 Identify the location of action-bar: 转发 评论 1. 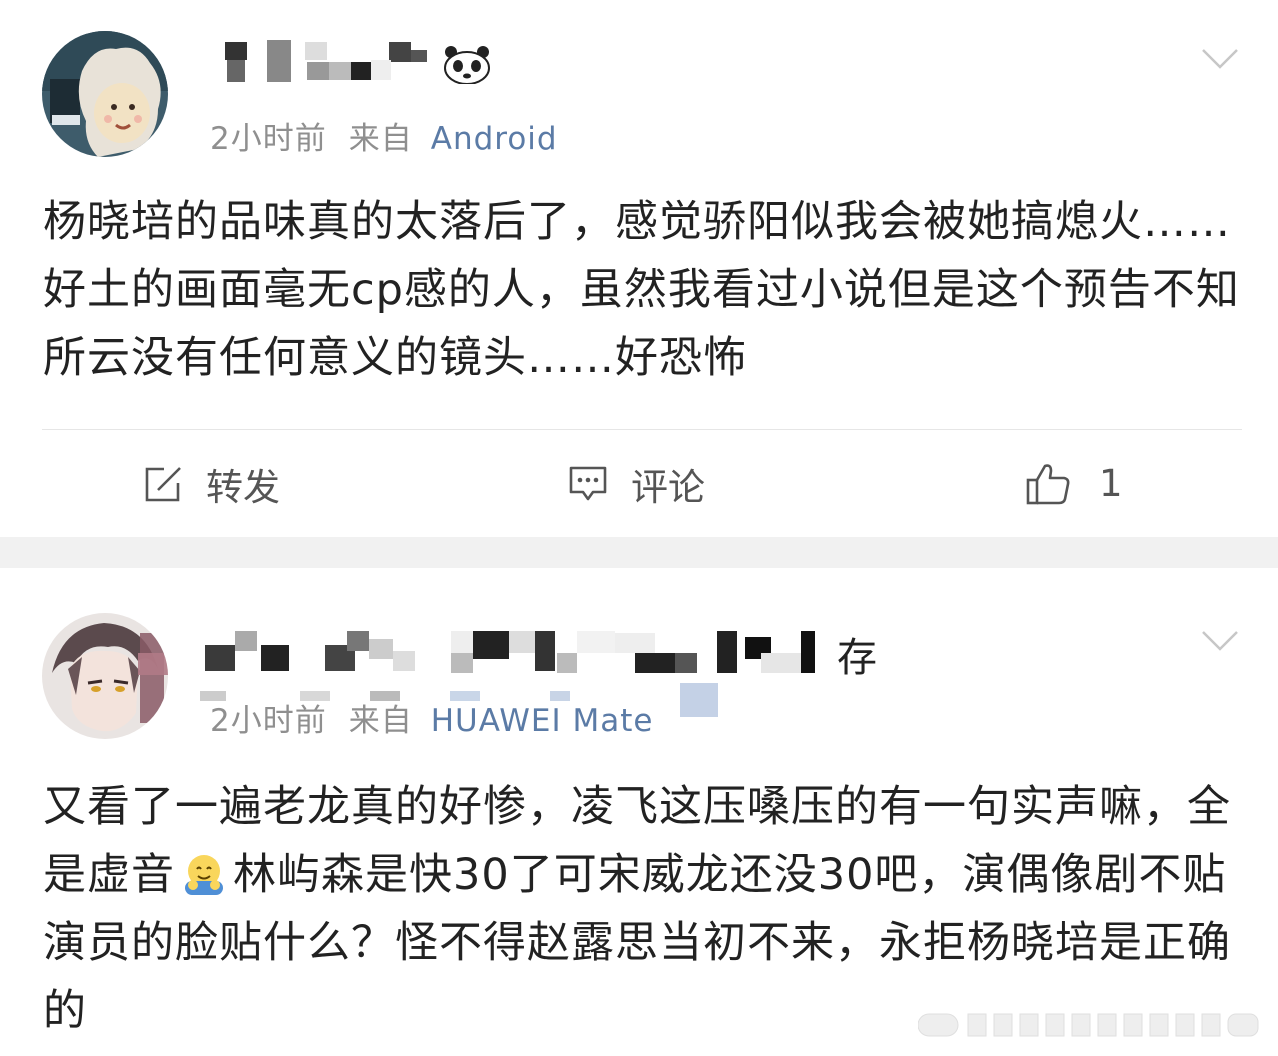
(639, 483).